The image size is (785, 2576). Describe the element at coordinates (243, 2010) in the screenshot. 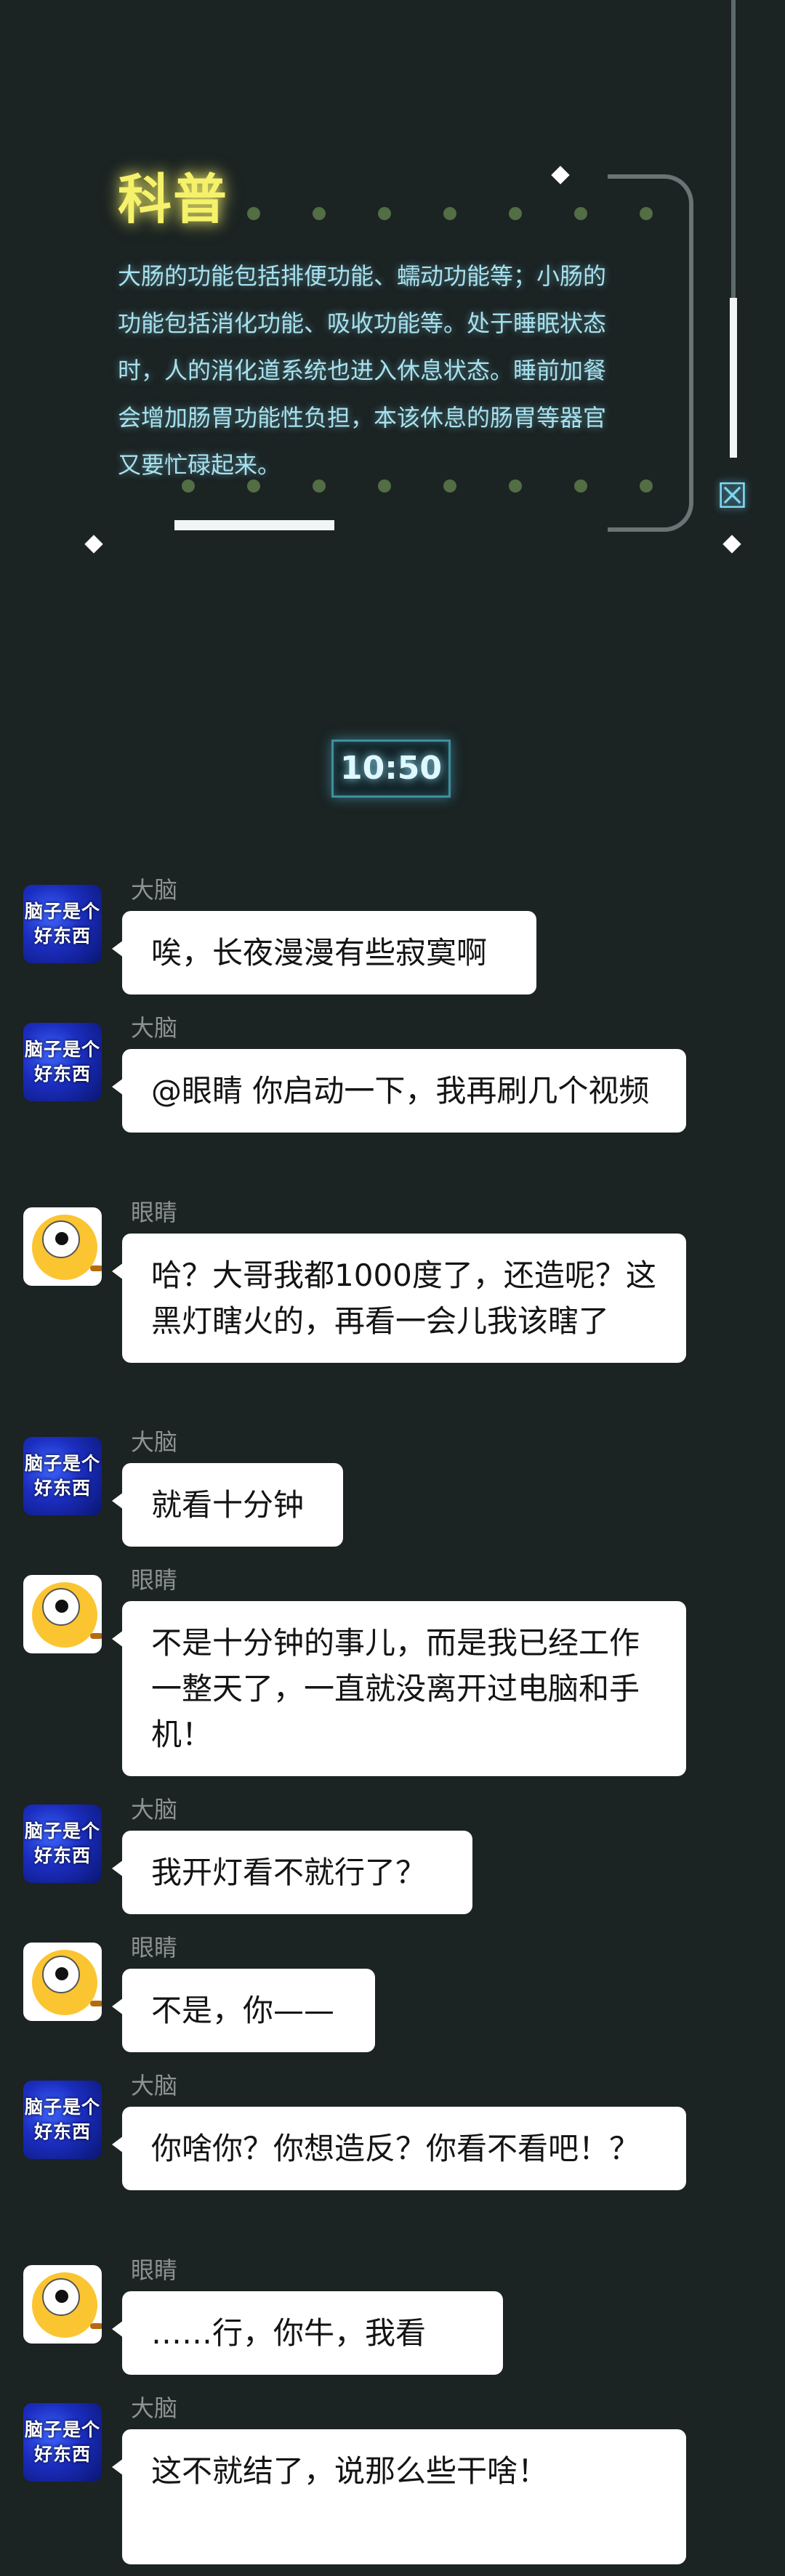

I see `message-bubble: 不是，你——` at that location.